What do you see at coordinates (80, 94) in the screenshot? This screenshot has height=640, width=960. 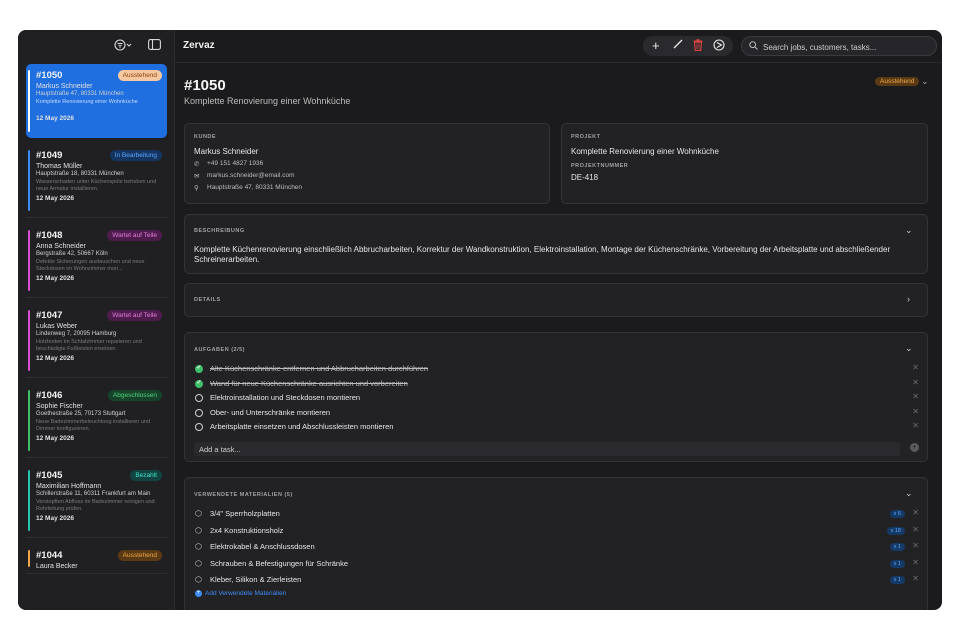 I see `job-address: Hauptstraße 47, 80331 München` at bounding box center [80, 94].